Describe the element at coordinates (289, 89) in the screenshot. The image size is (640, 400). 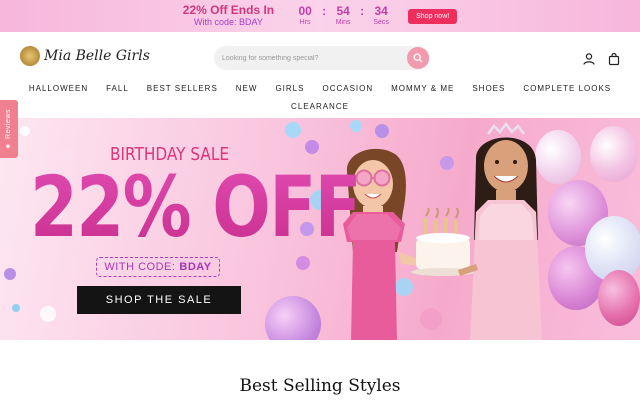
I see `nav-item-girls: GIRLS` at that location.